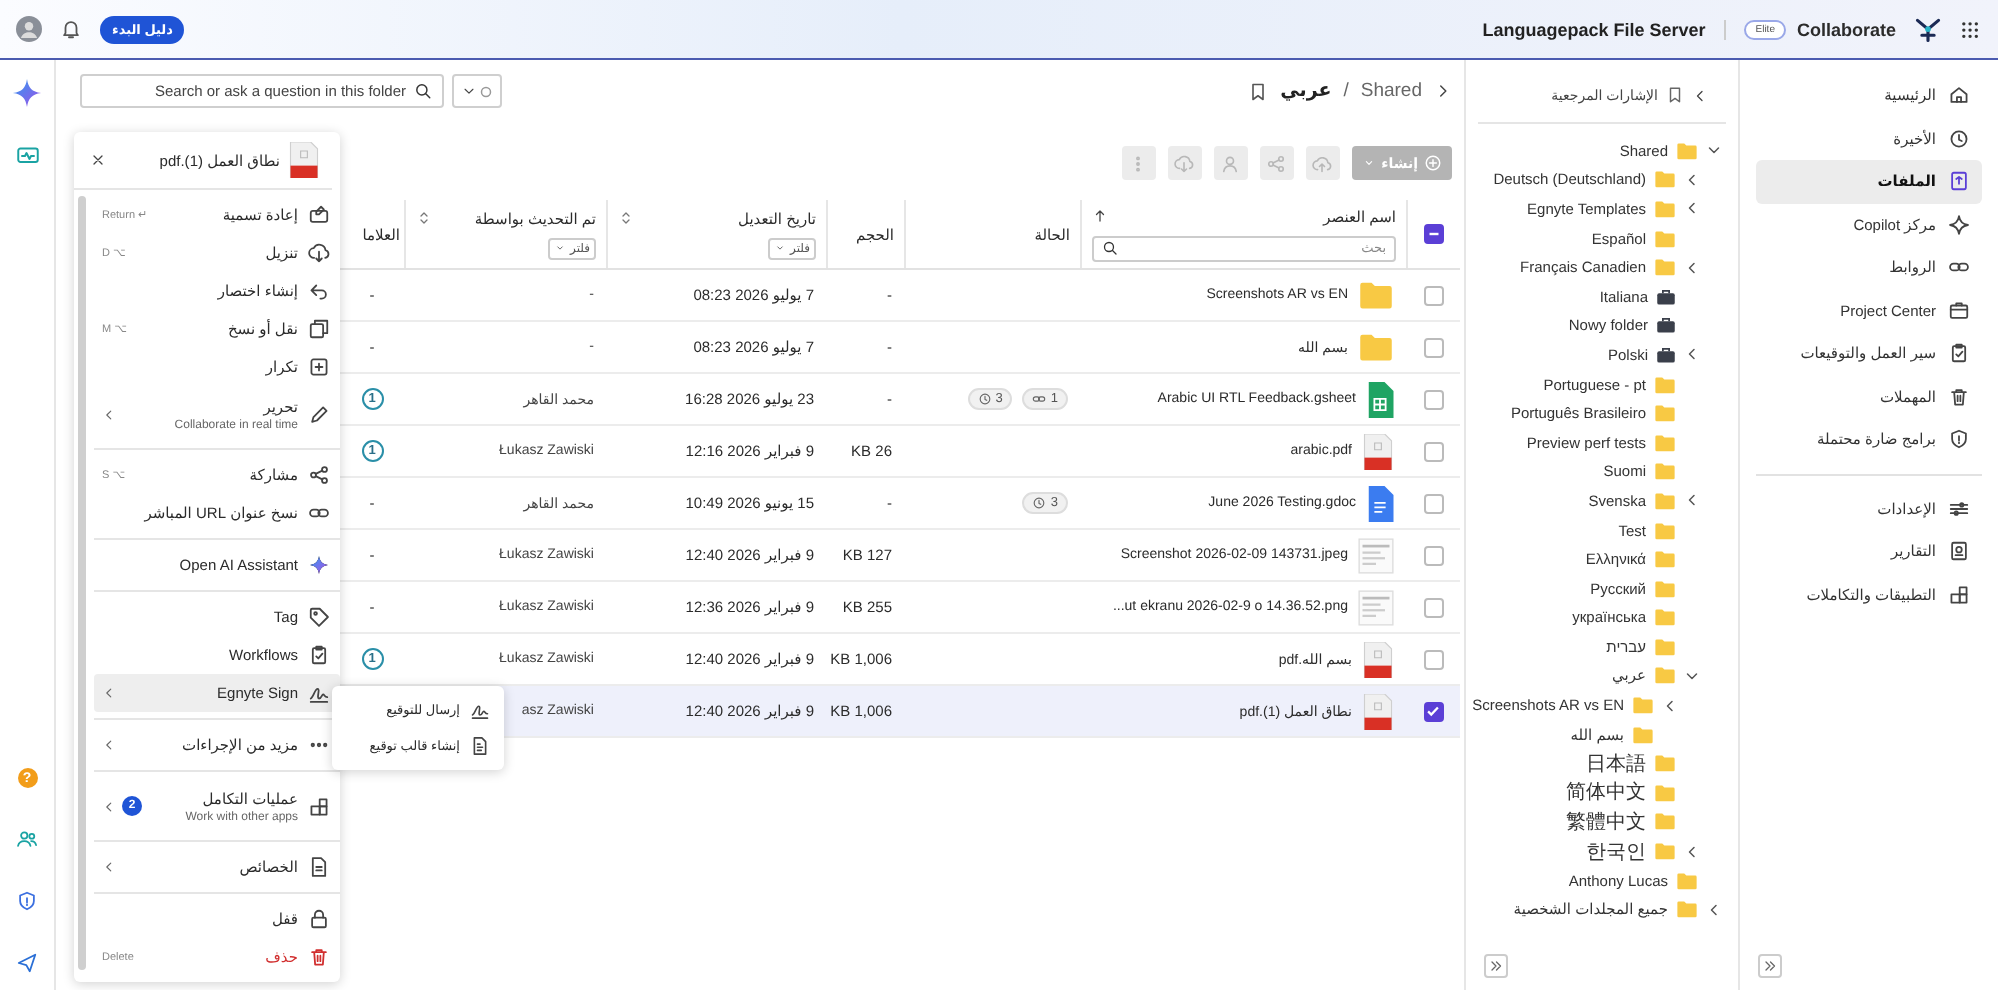  I want to click on send-icon, so click(27, 963).